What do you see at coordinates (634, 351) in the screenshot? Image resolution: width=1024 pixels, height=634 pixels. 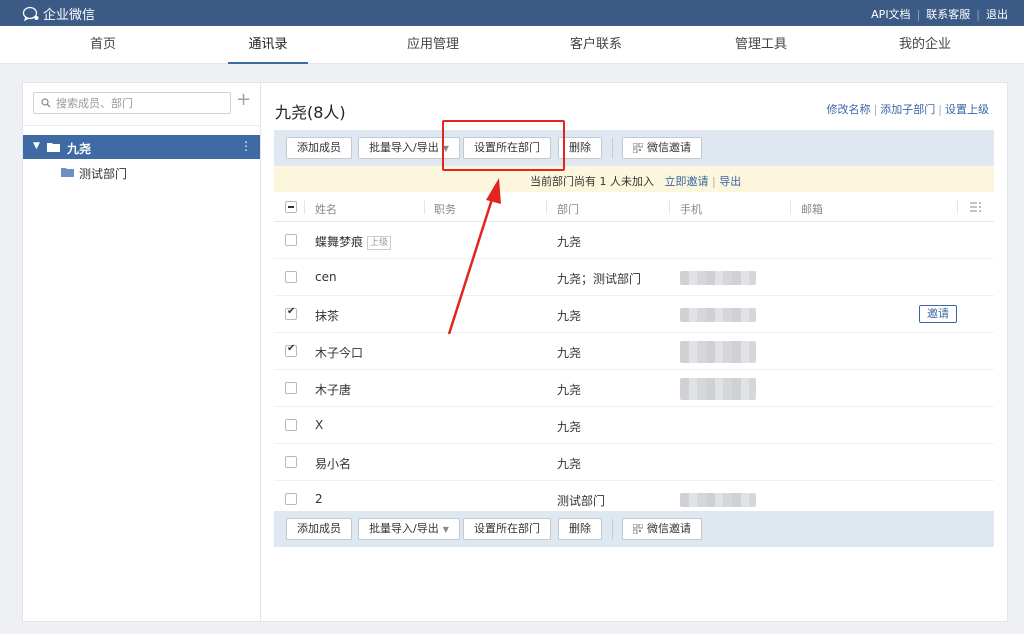 I see `table-row: 木子今口 九尧` at bounding box center [634, 351].